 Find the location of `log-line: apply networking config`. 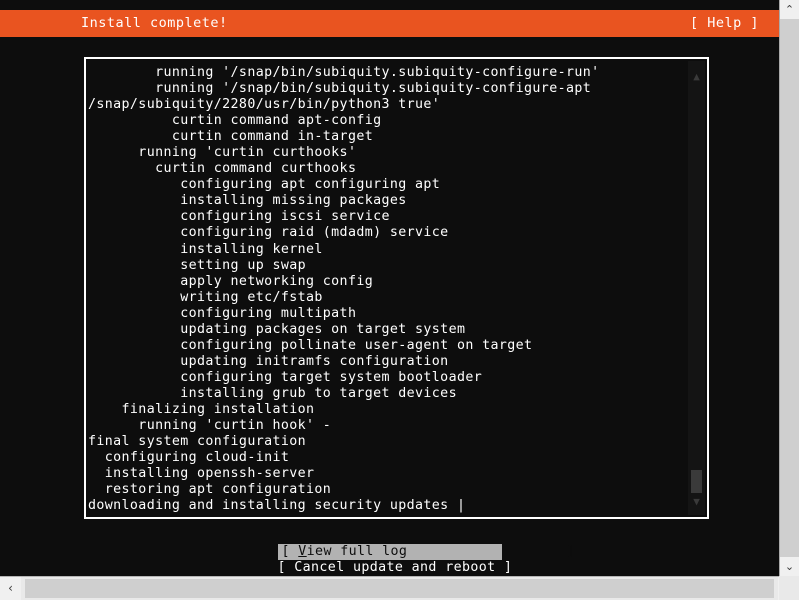

log-line: apply networking config is located at coordinates (231, 281).